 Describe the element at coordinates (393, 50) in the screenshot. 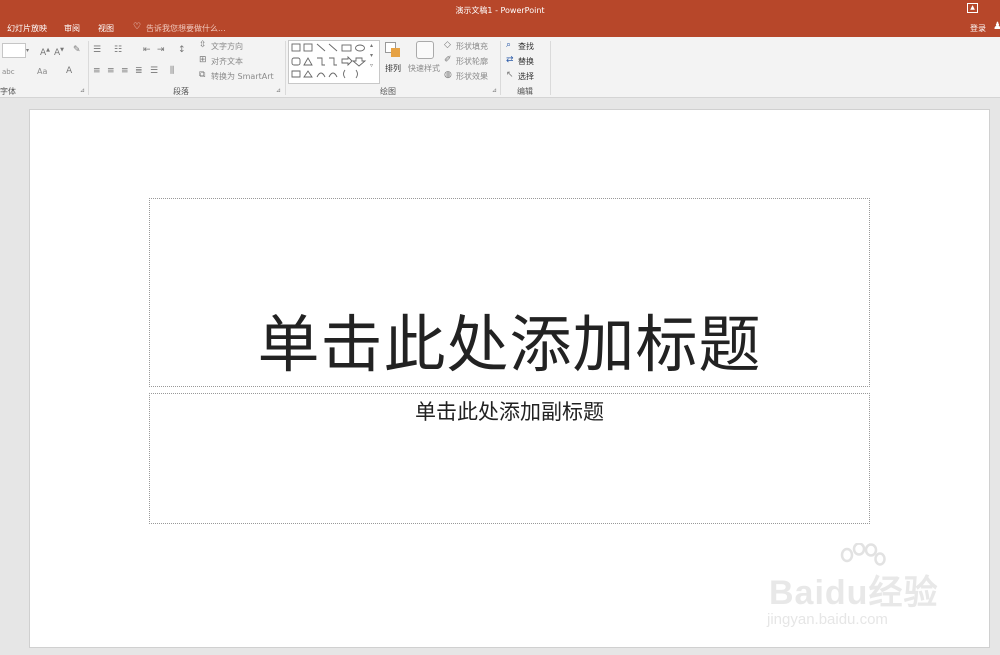

I see `arrange-icon` at that location.